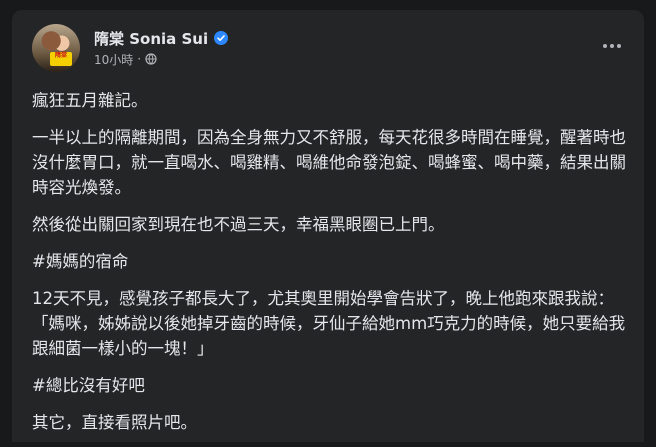  I want to click on avatar-badge: 隋棠, so click(61, 59).